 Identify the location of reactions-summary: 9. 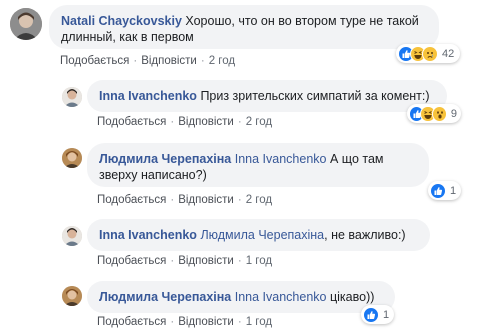
(434, 113).